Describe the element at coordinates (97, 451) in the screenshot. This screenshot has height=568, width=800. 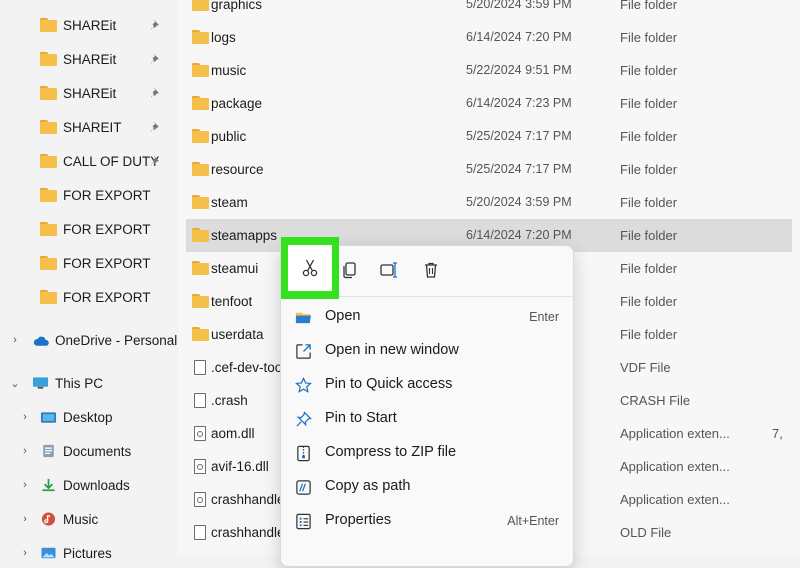
I see `sidebar-item-label: Documents` at that location.